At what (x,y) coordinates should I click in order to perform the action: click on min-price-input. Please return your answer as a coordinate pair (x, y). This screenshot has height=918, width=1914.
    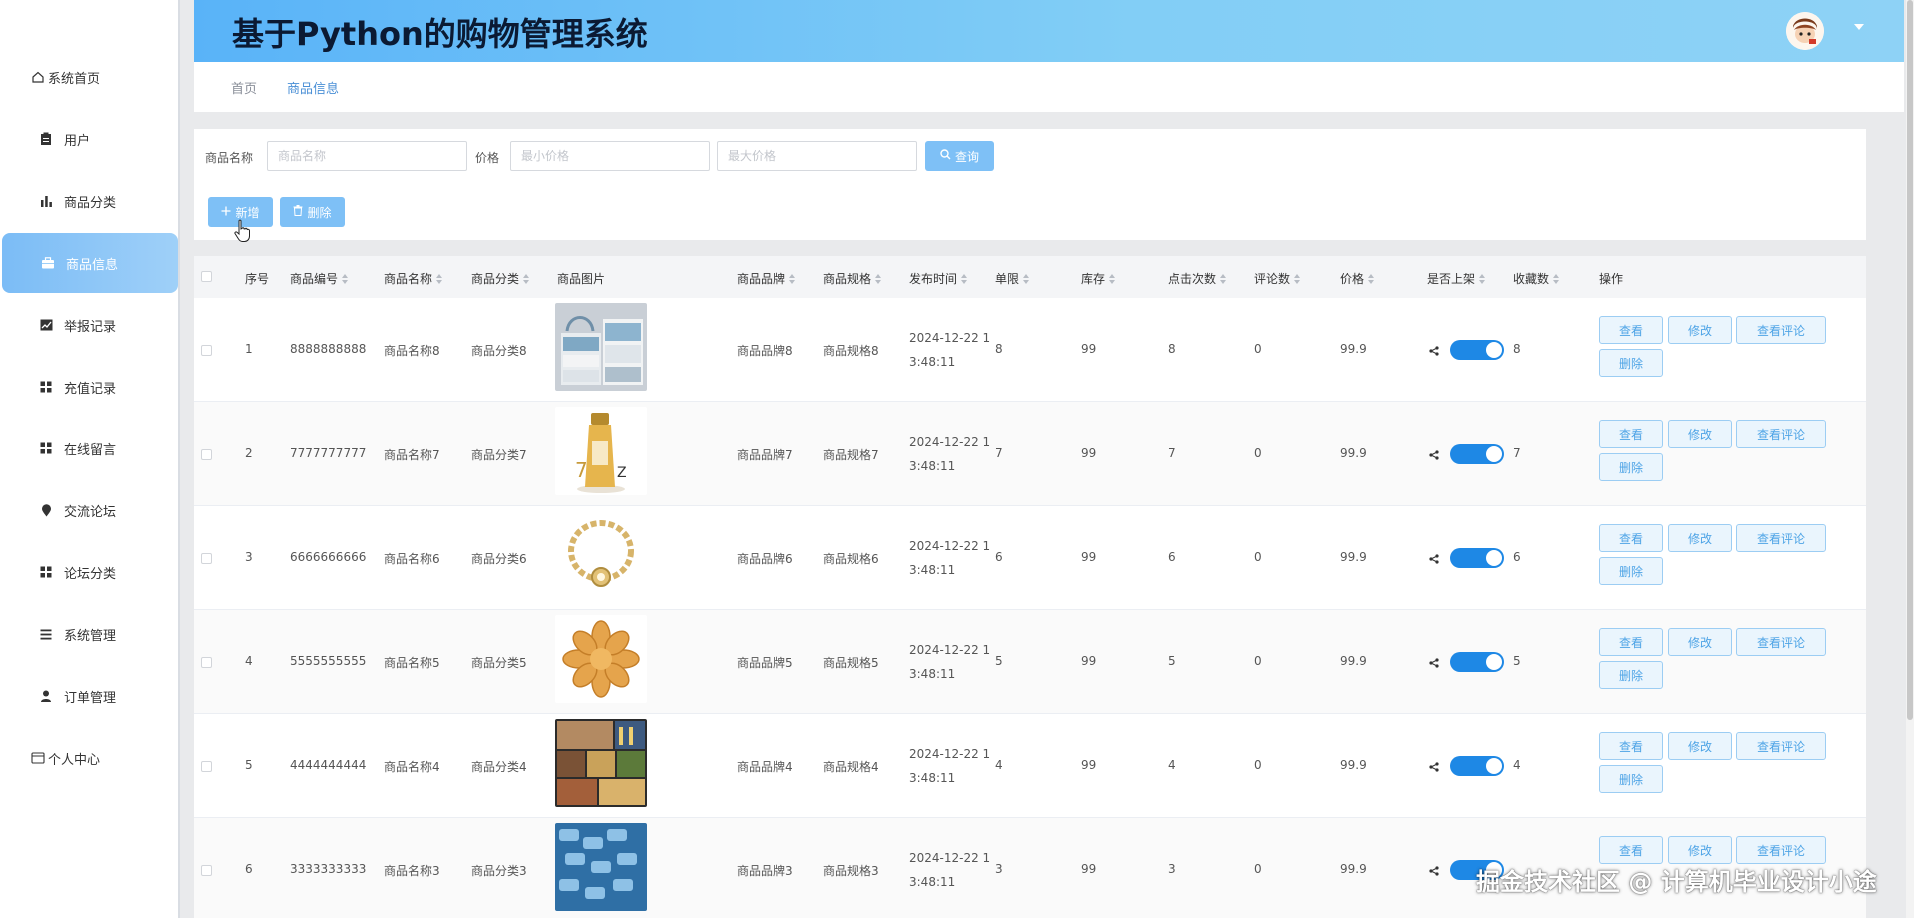
    Looking at the image, I should click on (610, 156).